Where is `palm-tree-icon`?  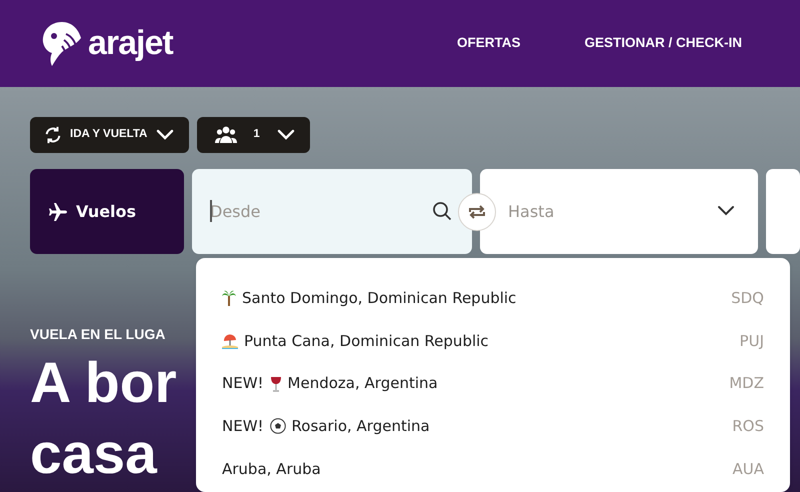
palm-tree-icon is located at coordinates (229, 298).